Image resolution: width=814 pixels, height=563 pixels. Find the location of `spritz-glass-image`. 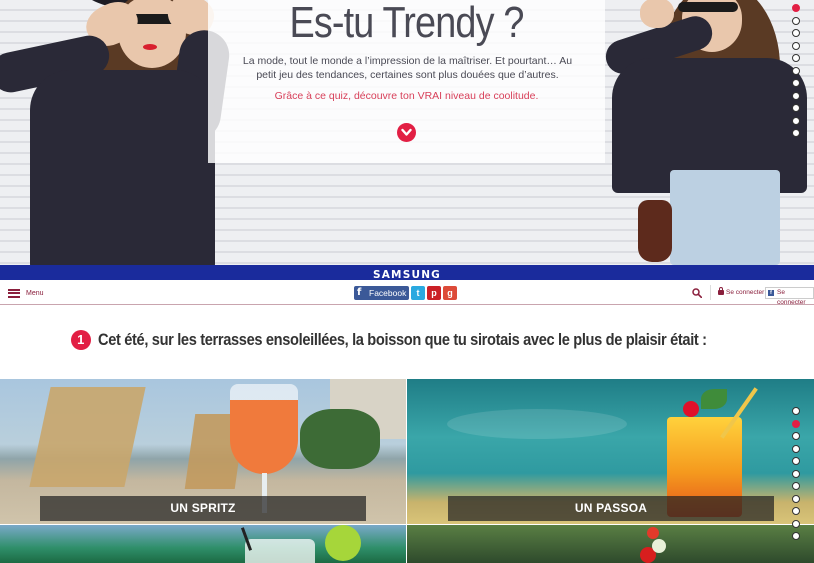

spritz-glass-image is located at coordinates (264, 429).